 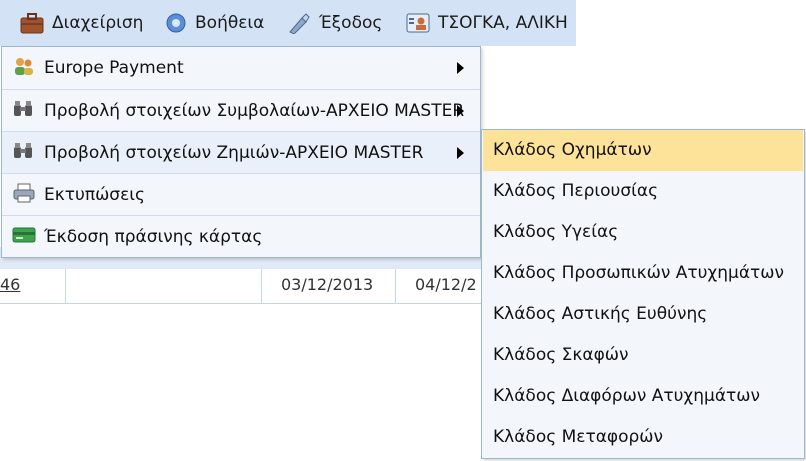 I want to click on menu-exit-label: Έξοδος, so click(x=351, y=23).